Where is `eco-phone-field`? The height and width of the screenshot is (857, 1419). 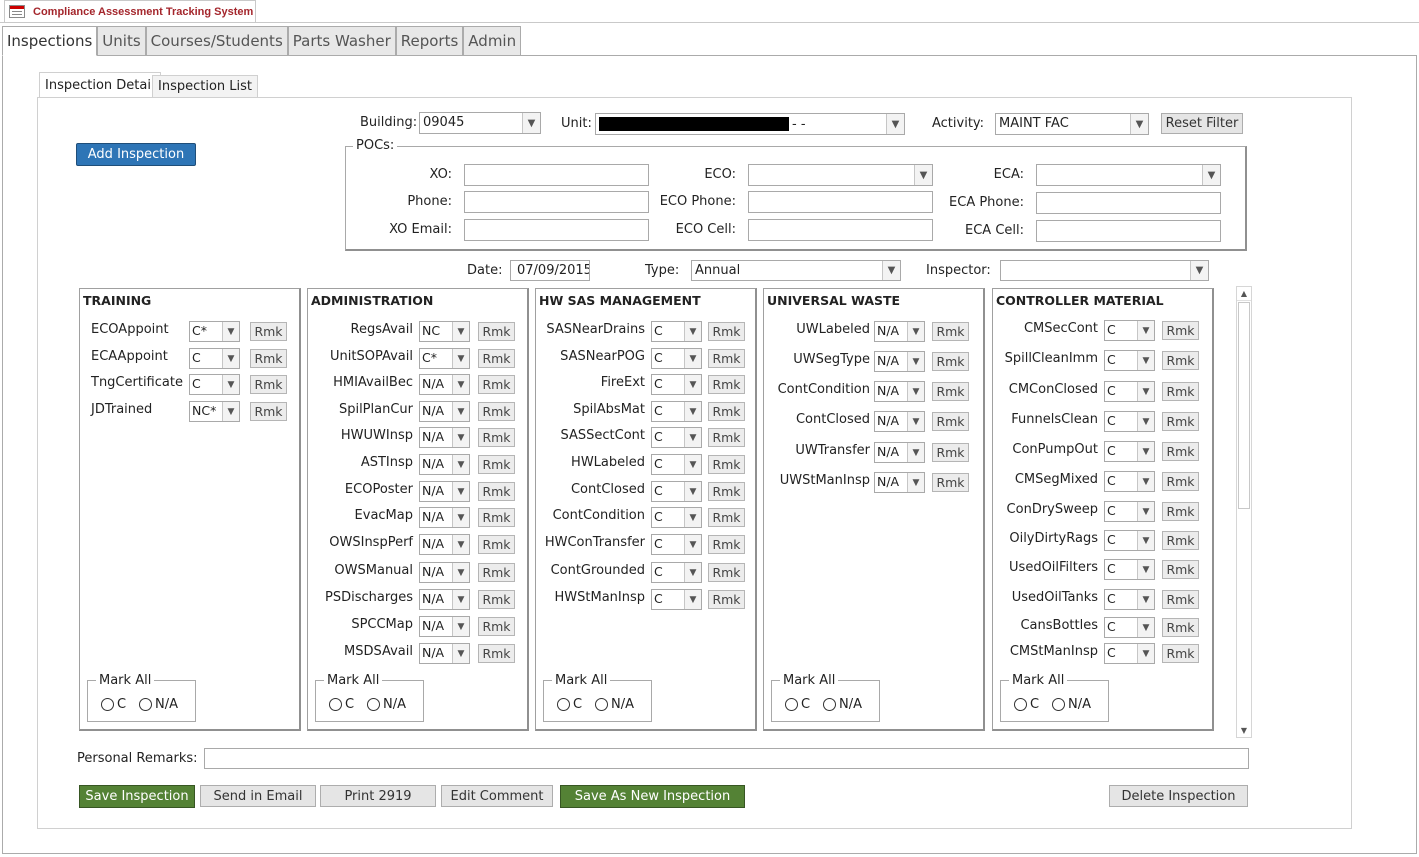
eco-phone-field is located at coordinates (840, 202).